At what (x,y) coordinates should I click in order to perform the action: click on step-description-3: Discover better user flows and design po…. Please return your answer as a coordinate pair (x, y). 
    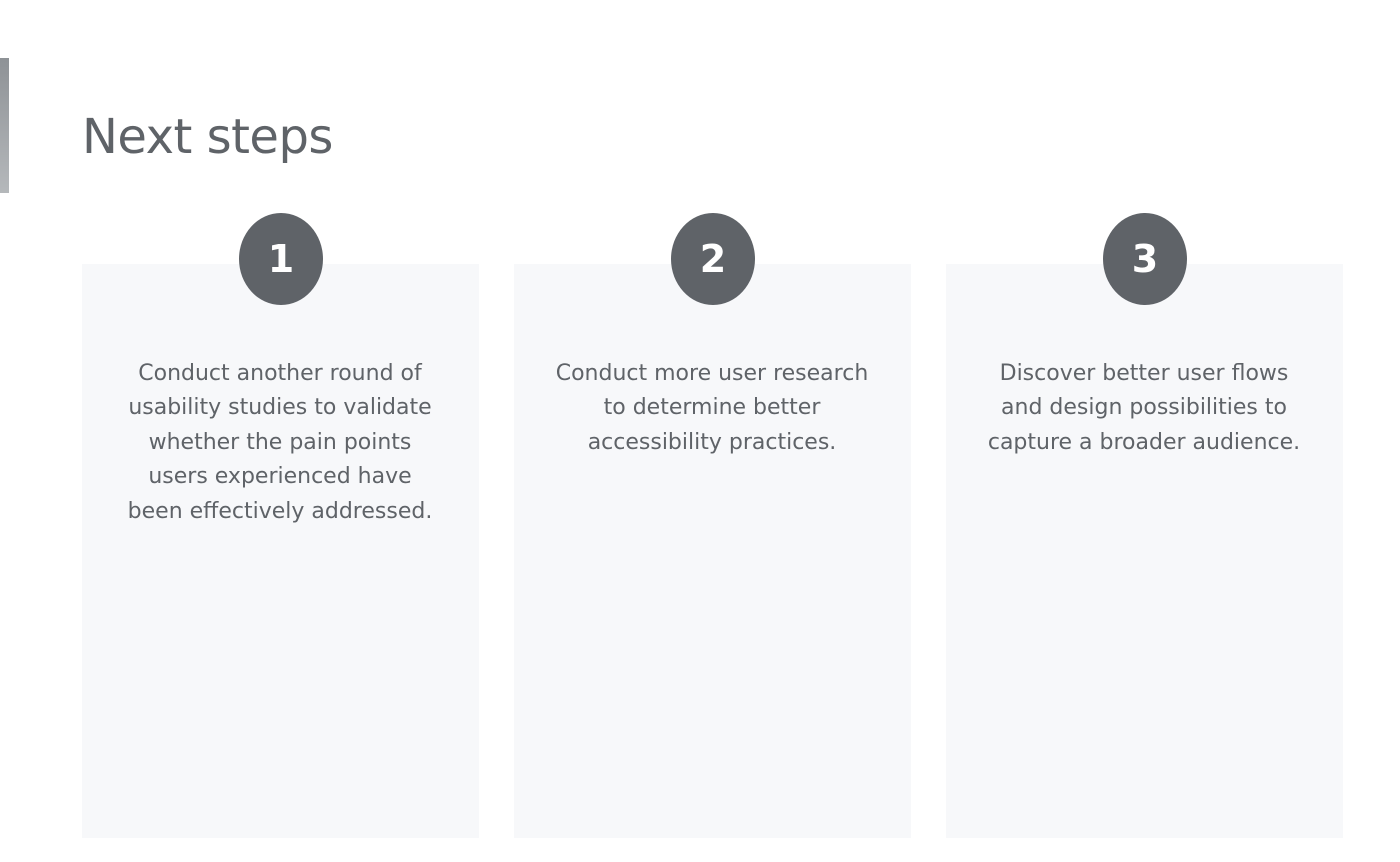
    Looking at the image, I should click on (1144, 408).